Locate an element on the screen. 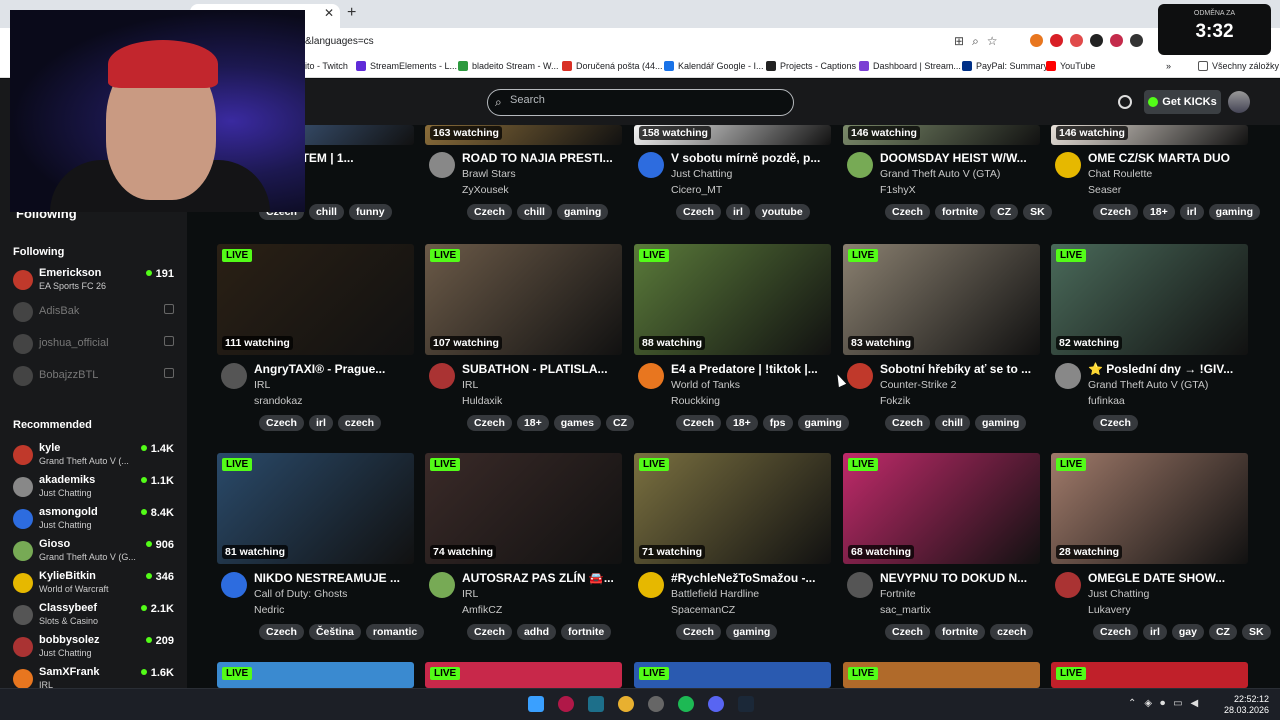  bookmark: Projects - Captions is located at coordinates (811, 66).